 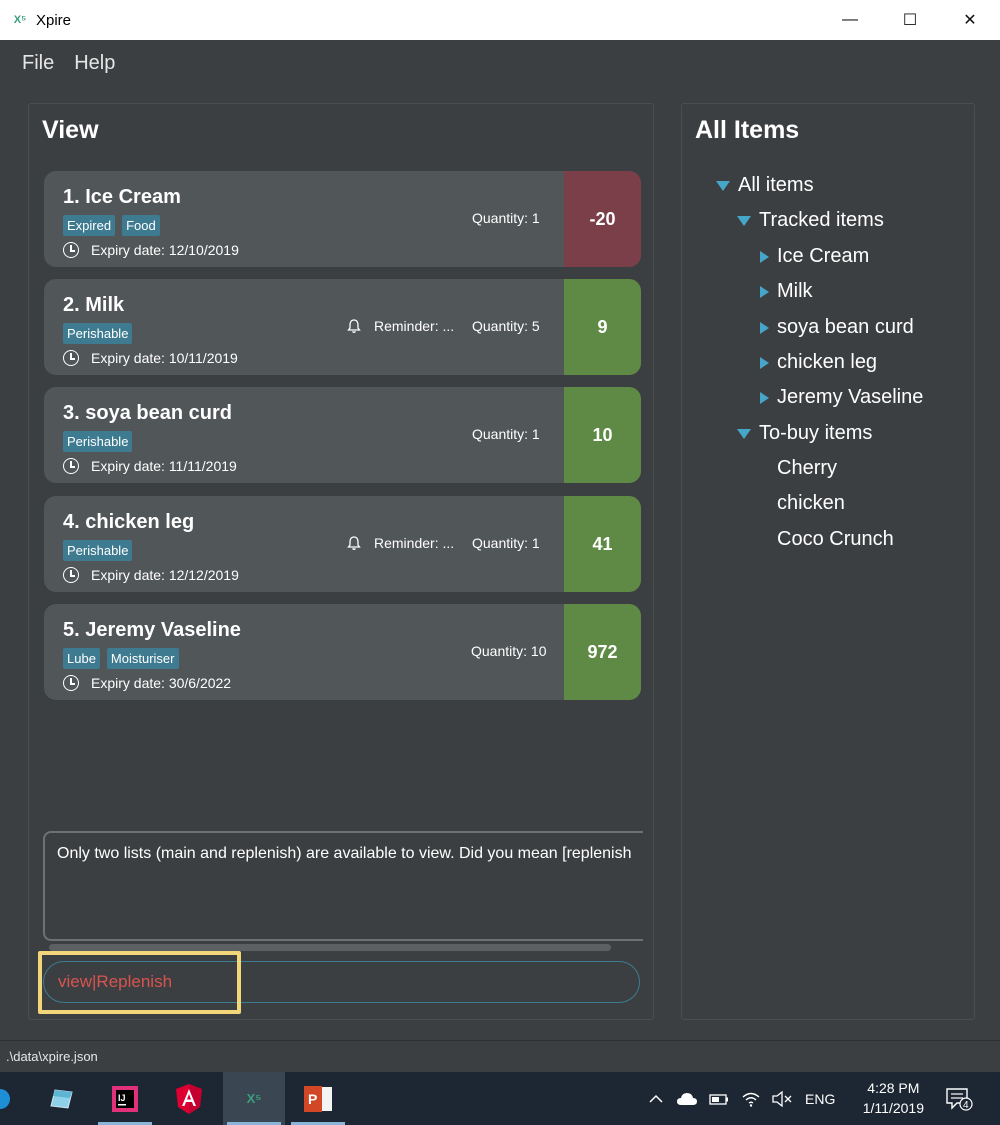 I want to click on tree-item-label: Milk, so click(x=795, y=291).